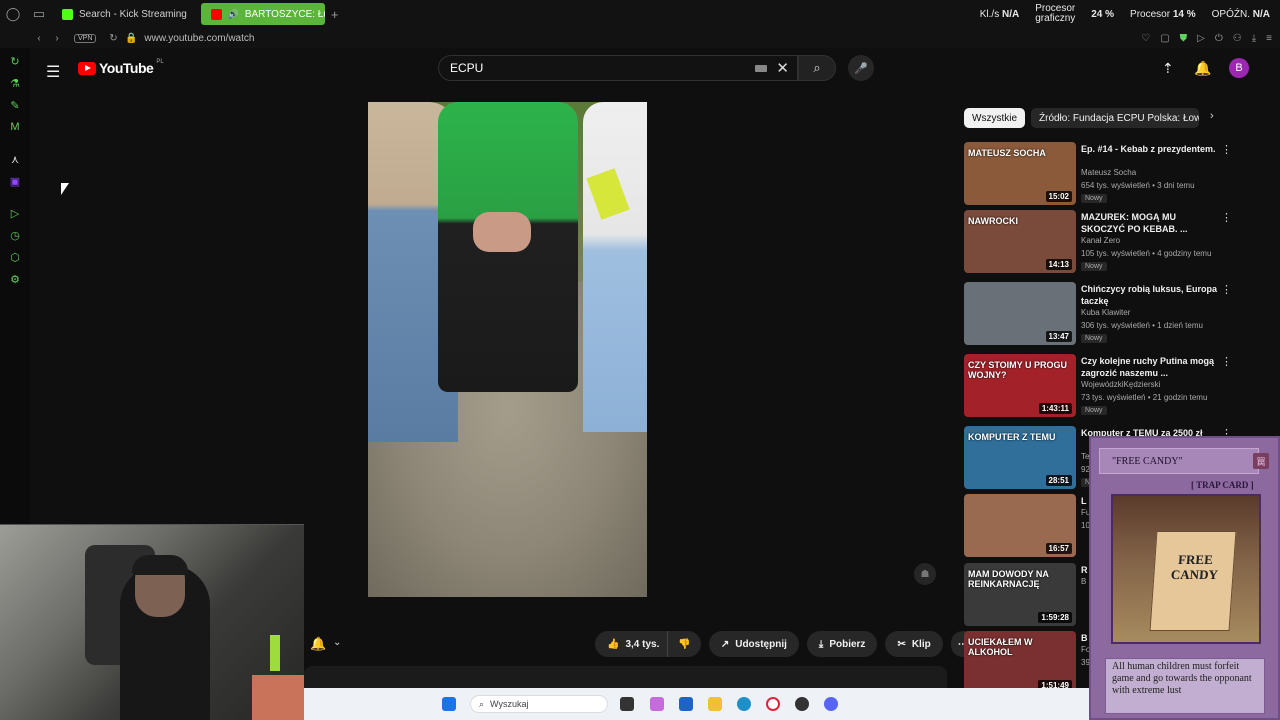 The width and height of the screenshot is (1280, 720). Describe the element at coordinates (1020, 594) in the screenshot. I see `video-thumbnail: MAM DOWODY NA REINKARNACJĘ 1:59:28` at that location.